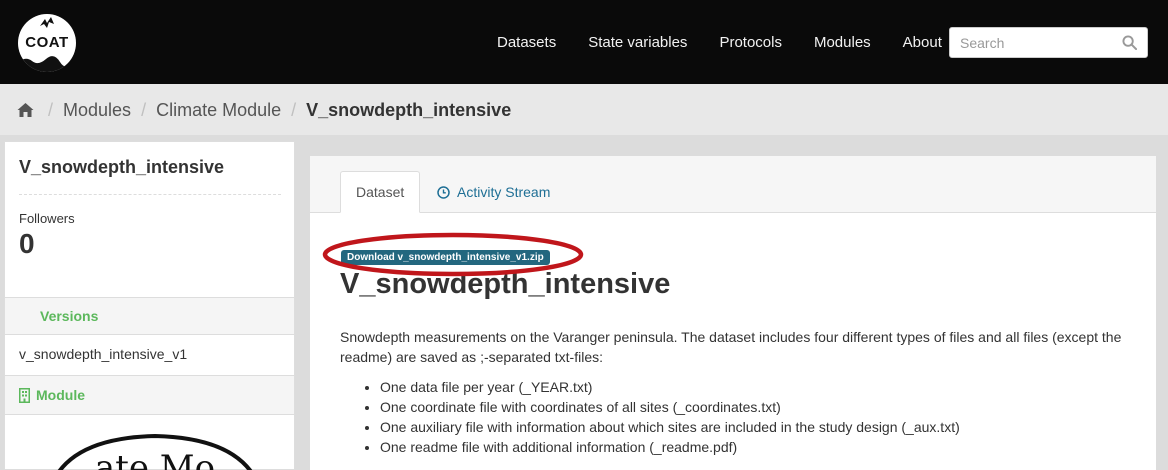 Image resolution: width=1168 pixels, height=470 pixels. I want to click on module-label: Module, so click(60, 395).